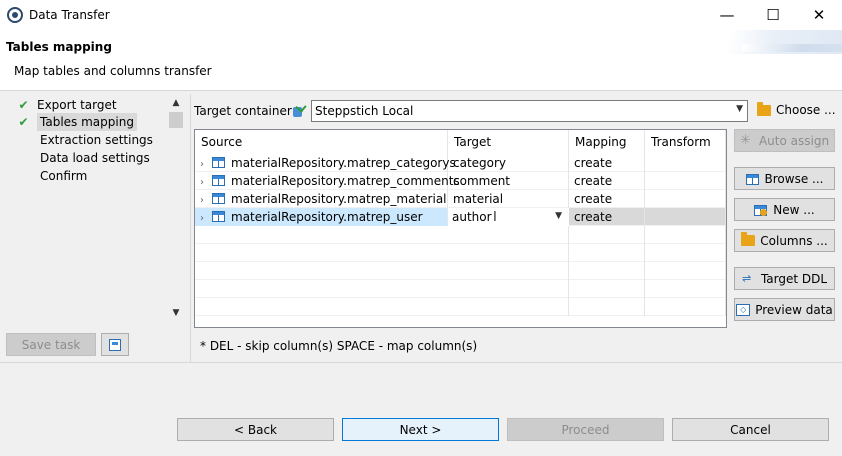 Image resolution: width=842 pixels, height=456 pixels. What do you see at coordinates (727, 15) in the screenshot?
I see `minimize-button: —` at bounding box center [727, 15].